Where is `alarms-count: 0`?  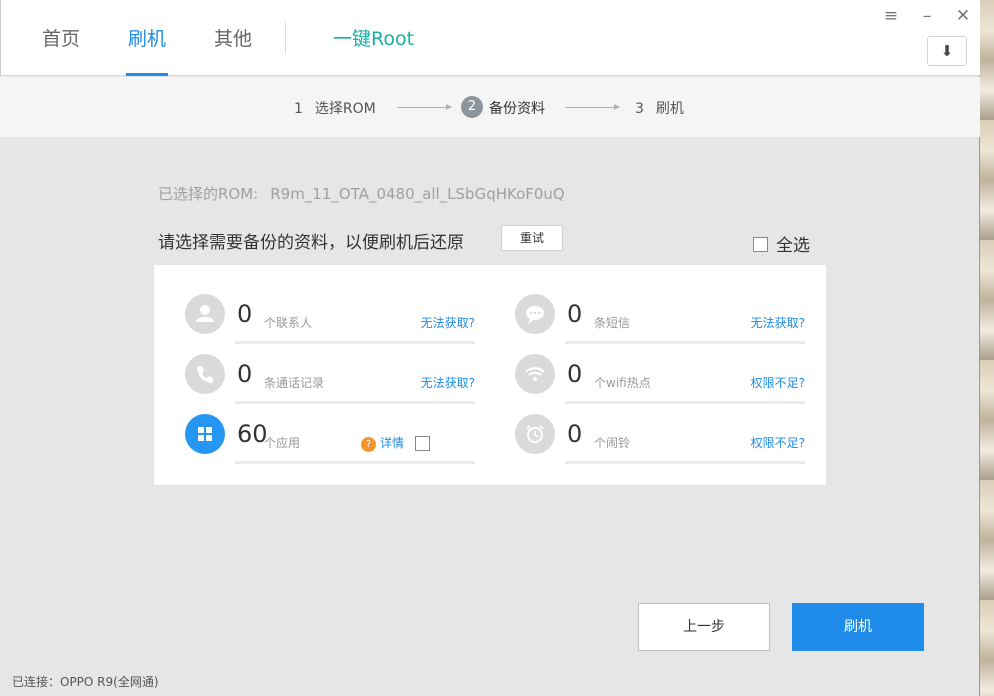
alarms-count: 0 is located at coordinates (575, 434).